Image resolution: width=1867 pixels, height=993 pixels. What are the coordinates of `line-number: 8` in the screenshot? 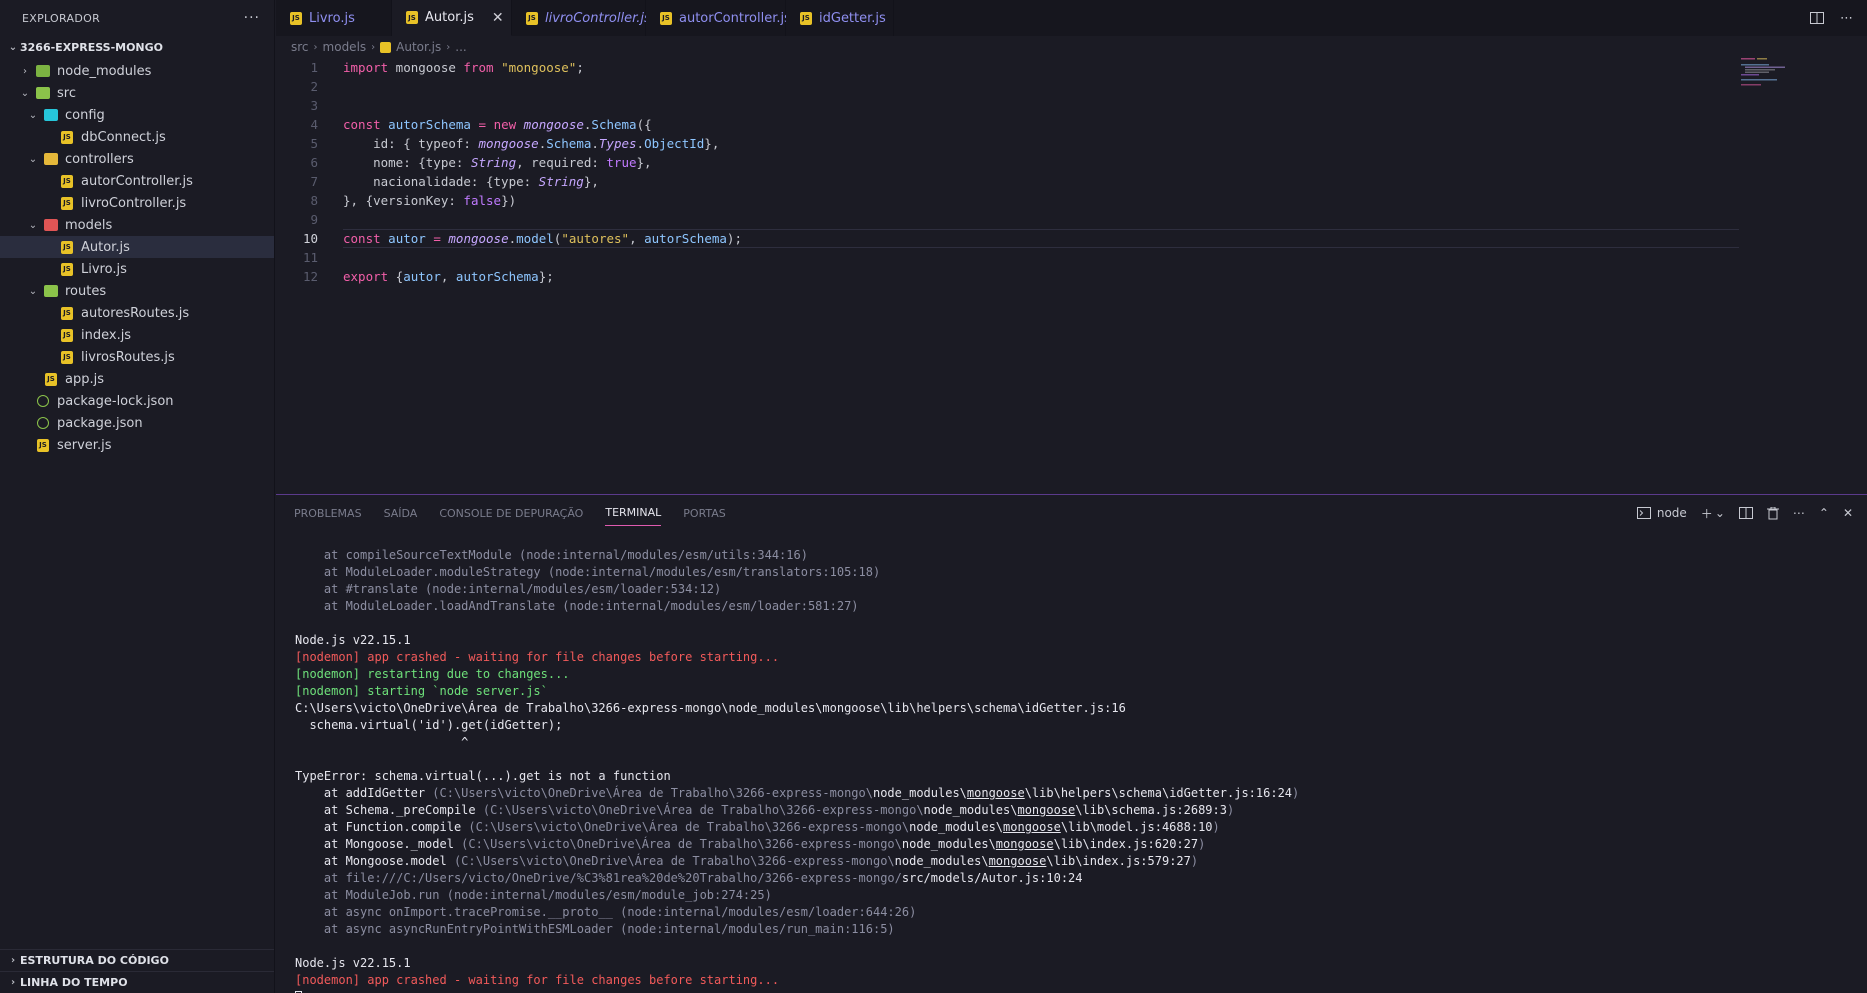 It's located at (314, 200).